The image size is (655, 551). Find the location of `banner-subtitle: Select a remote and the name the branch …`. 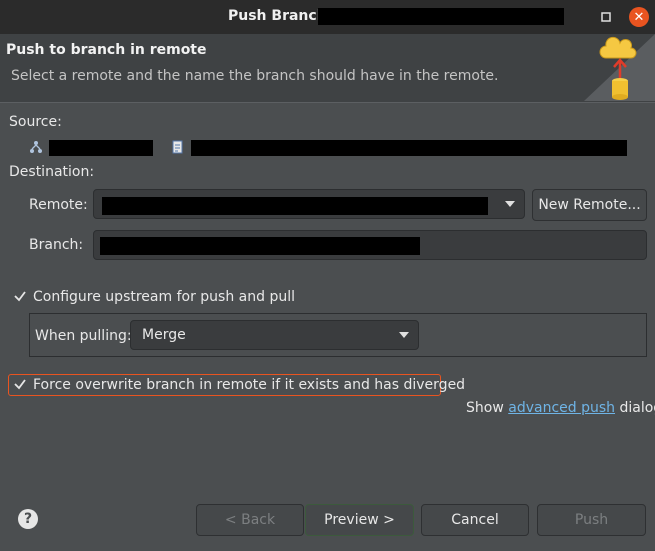

banner-subtitle: Select a remote and the name the branch … is located at coordinates (255, 76).